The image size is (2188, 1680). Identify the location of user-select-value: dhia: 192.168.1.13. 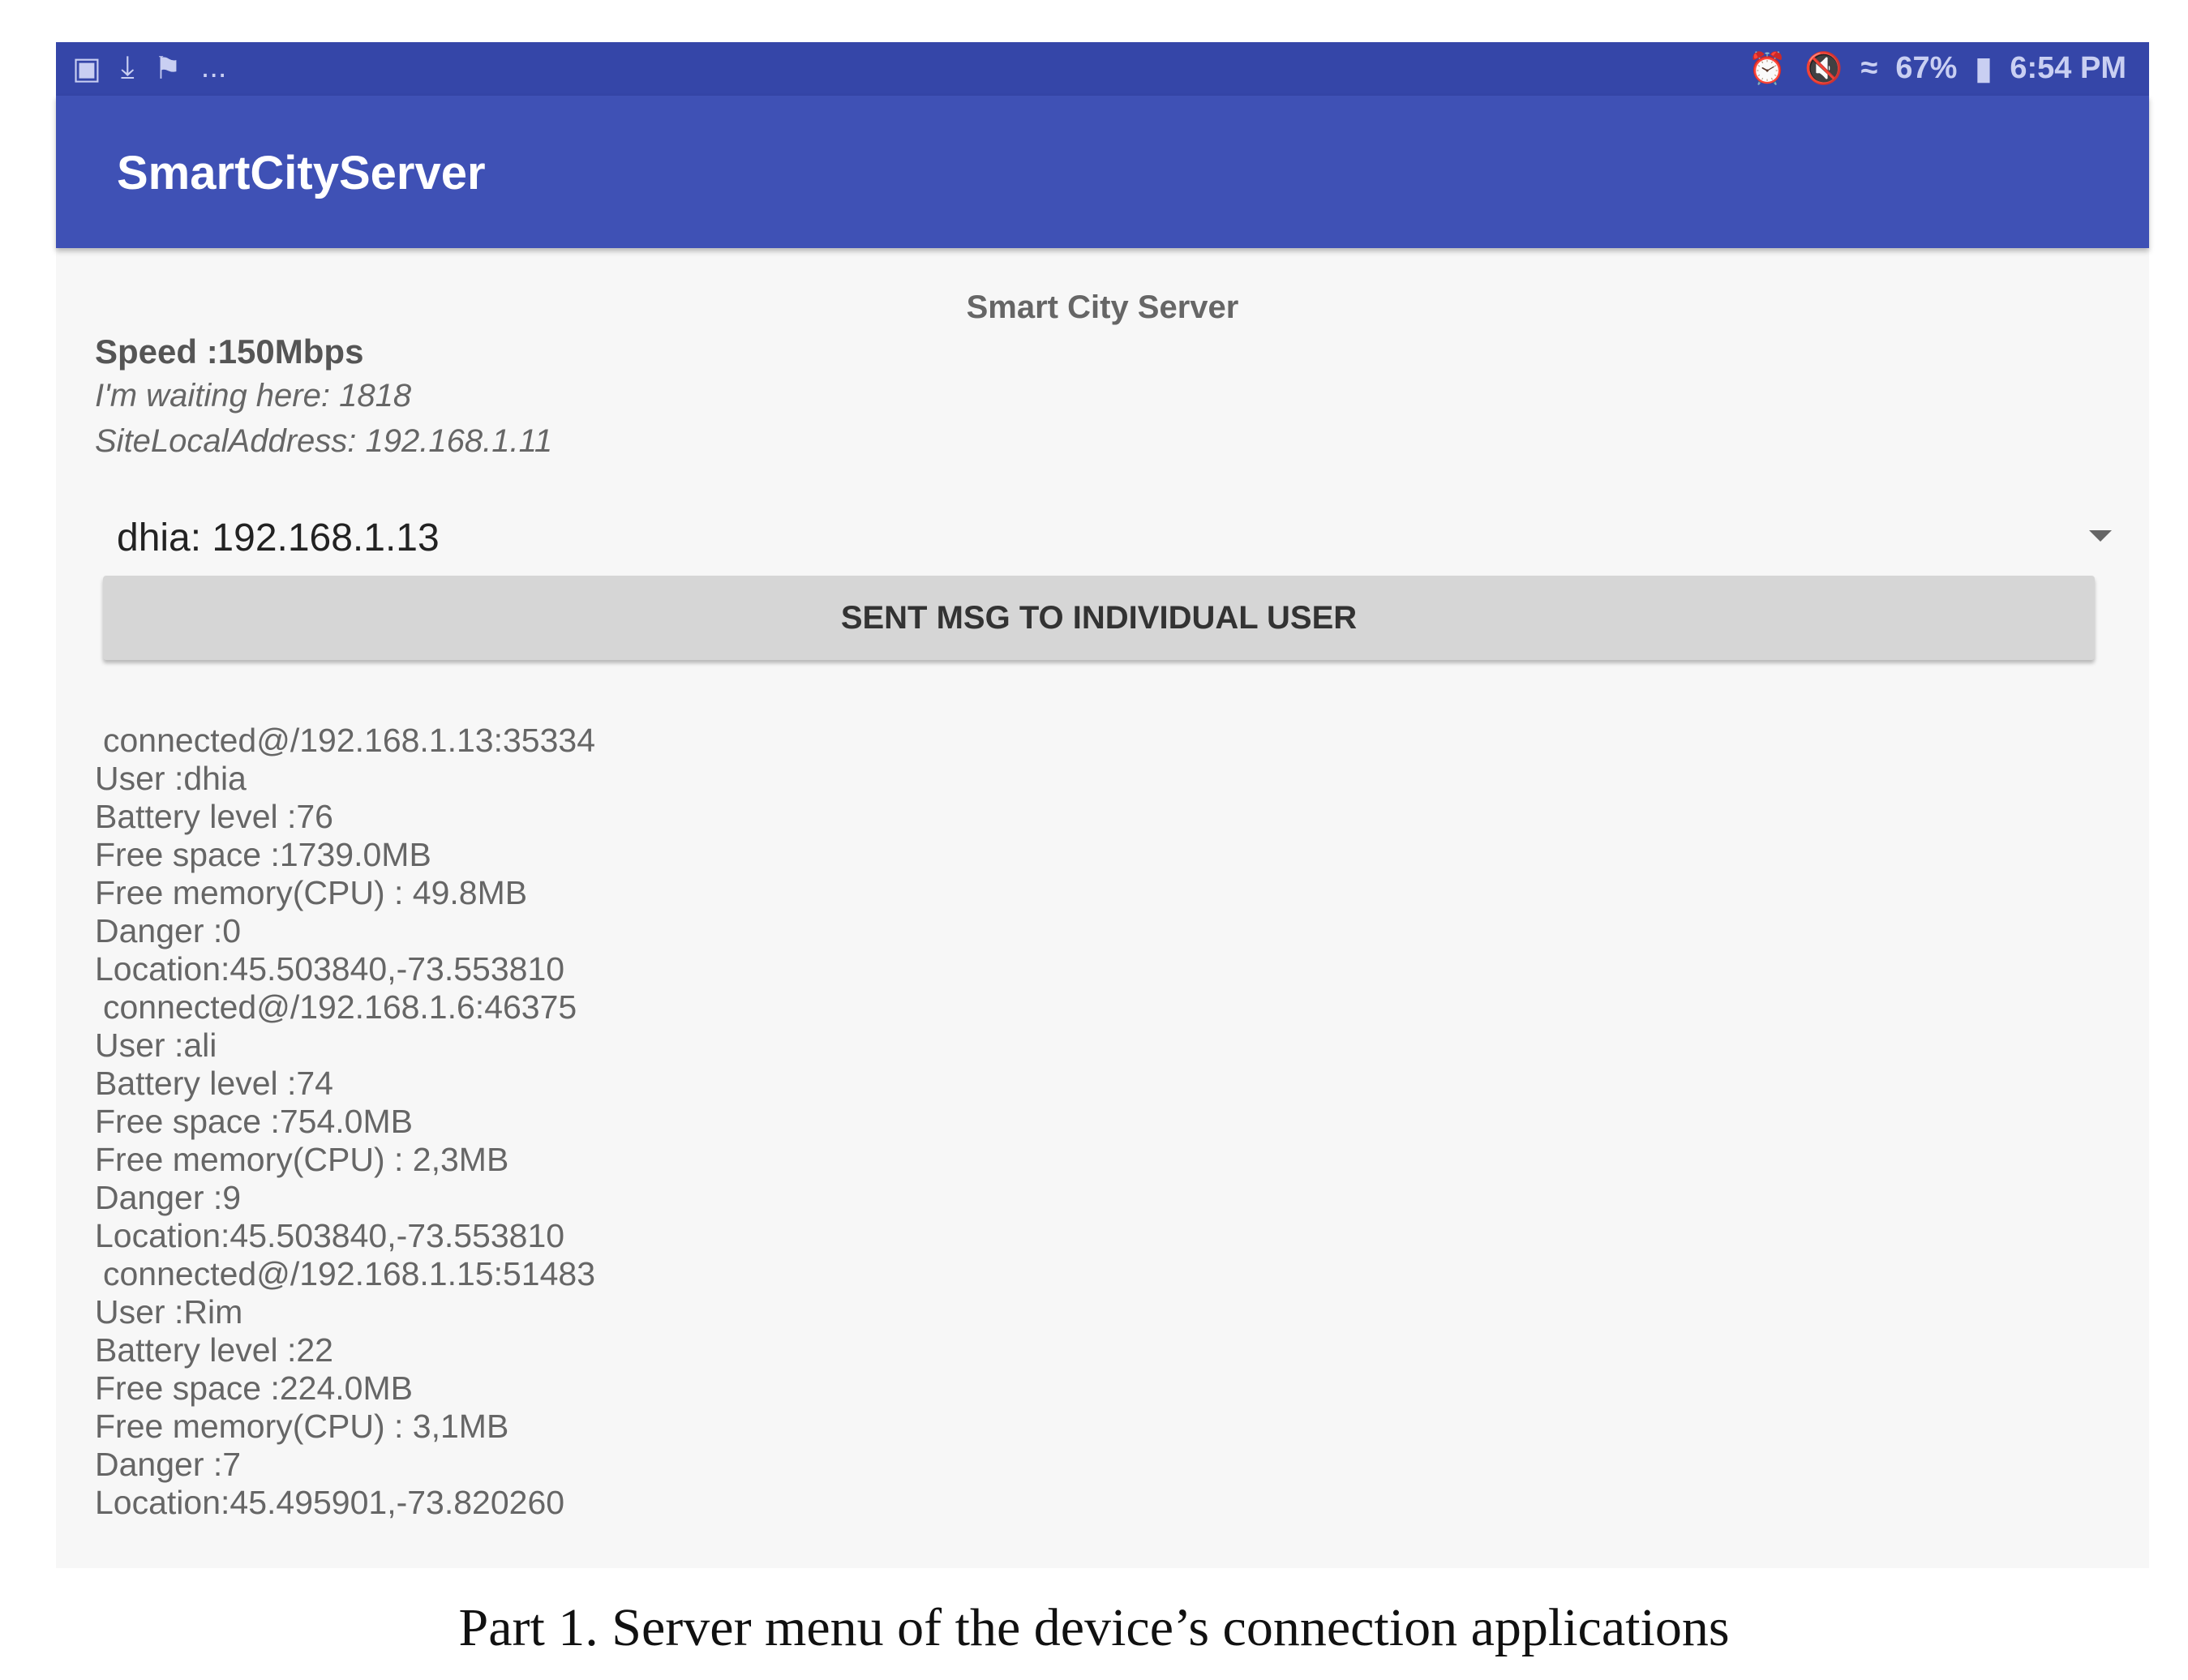
(278, 538).